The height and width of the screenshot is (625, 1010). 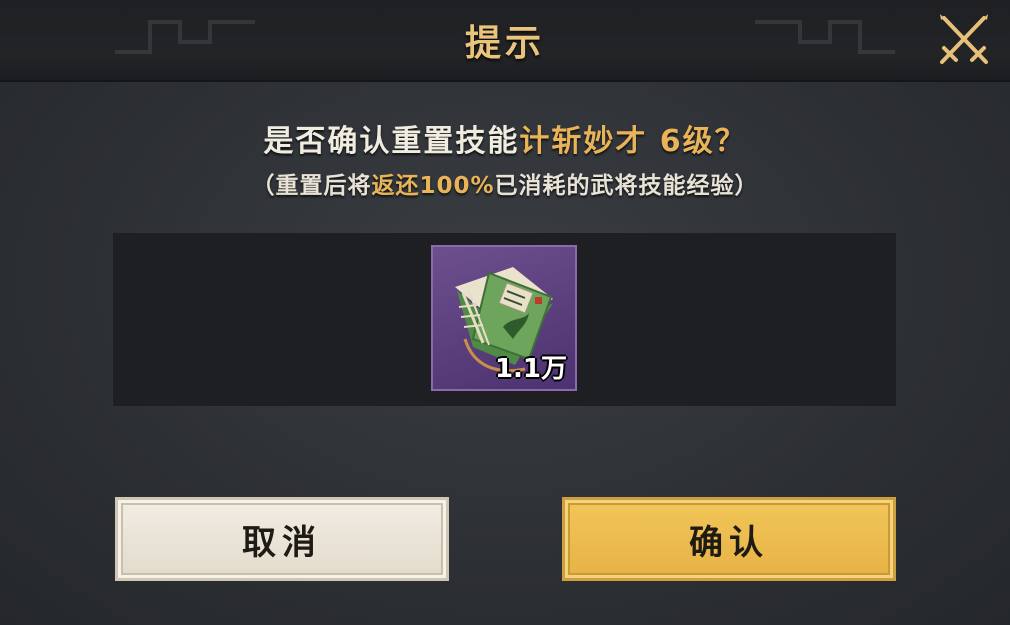 I want to click on dialog-title: 提示, so click(x=504, y=43).